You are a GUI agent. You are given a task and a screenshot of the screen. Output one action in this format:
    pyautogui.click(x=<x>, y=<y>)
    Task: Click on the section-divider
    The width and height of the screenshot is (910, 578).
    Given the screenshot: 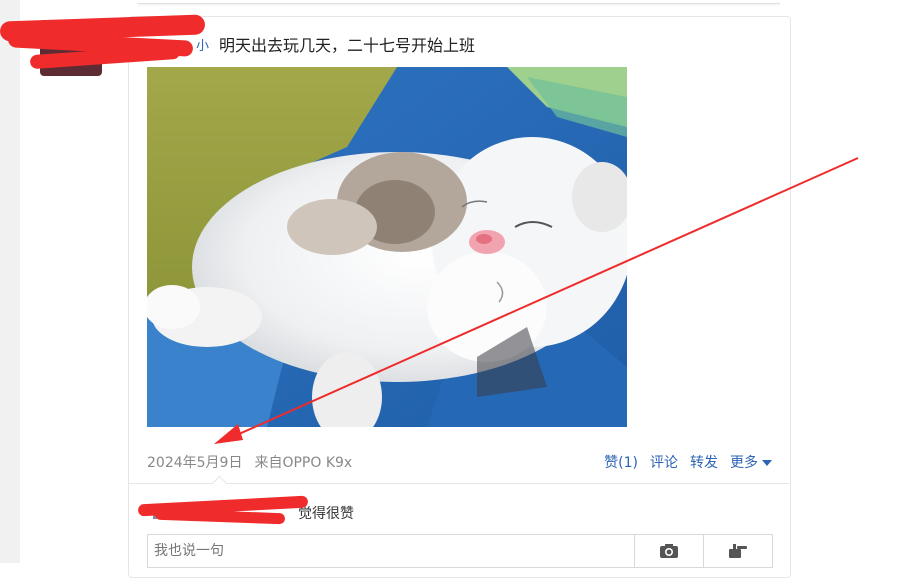 What is the action you would take?
    pyautogui.click(x=459, y=483)
    